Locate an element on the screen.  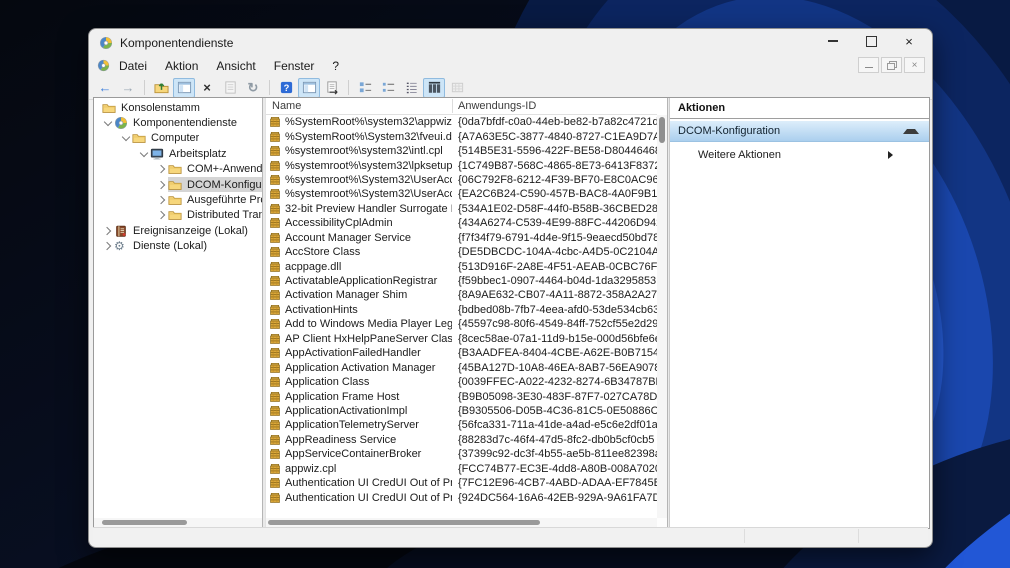
computer-icon is located at coordinates (157, 154).